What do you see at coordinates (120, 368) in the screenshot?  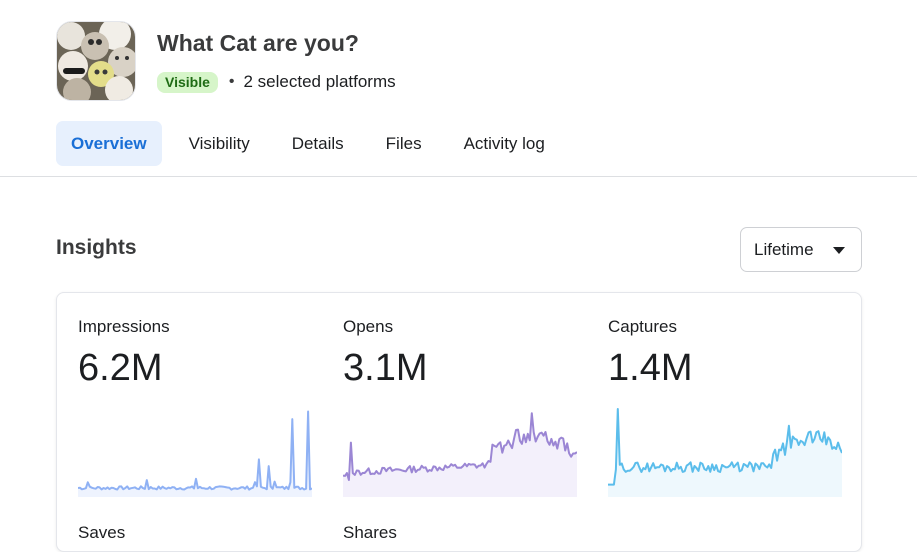 I see `metric-value: 6.2M` at bounding box center [120, 368].